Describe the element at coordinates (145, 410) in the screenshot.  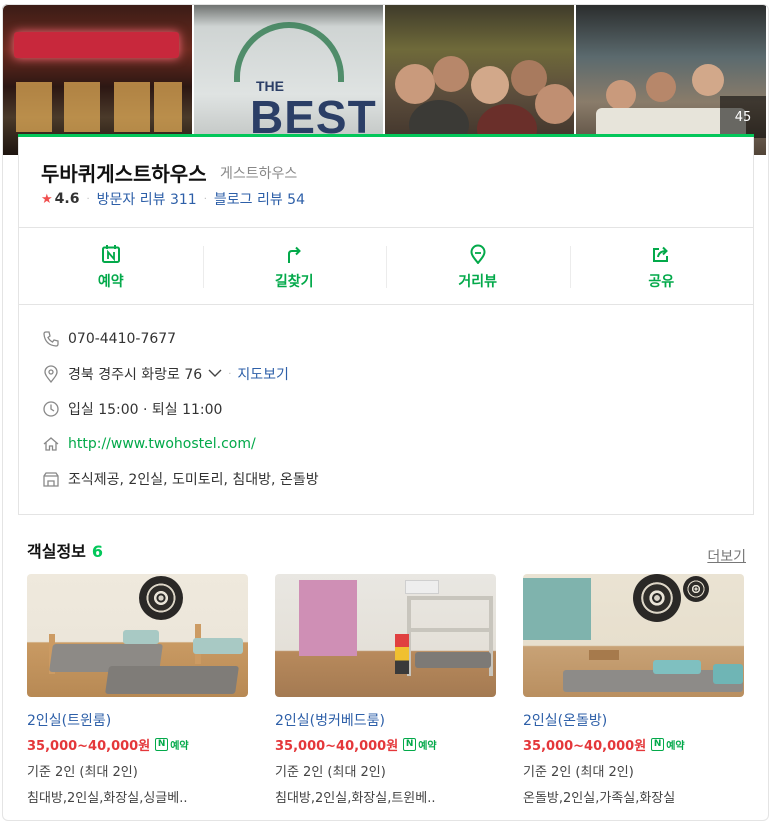
I see `checkin-hours: 입실 15:00 · 퇴실 11:00` at that location.